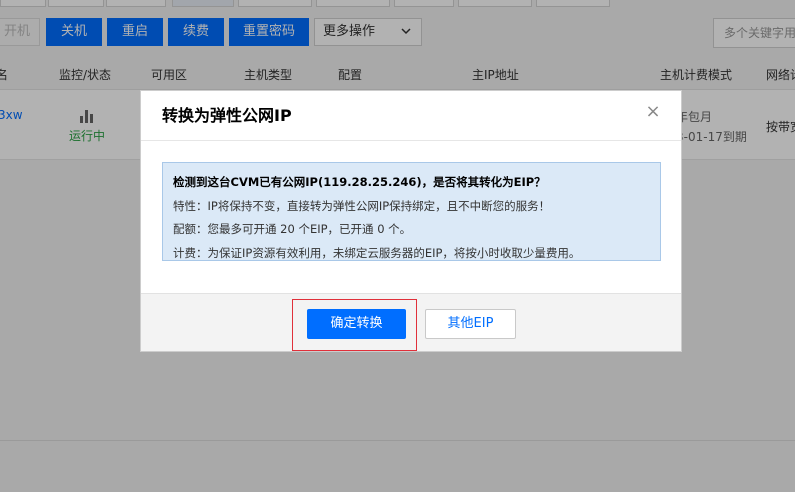 This screenshot has width=795, height=492. Describe the element at coordinates (470, 324) in the screenshot. I see `other-eip-button: 其他EIP` at that location.